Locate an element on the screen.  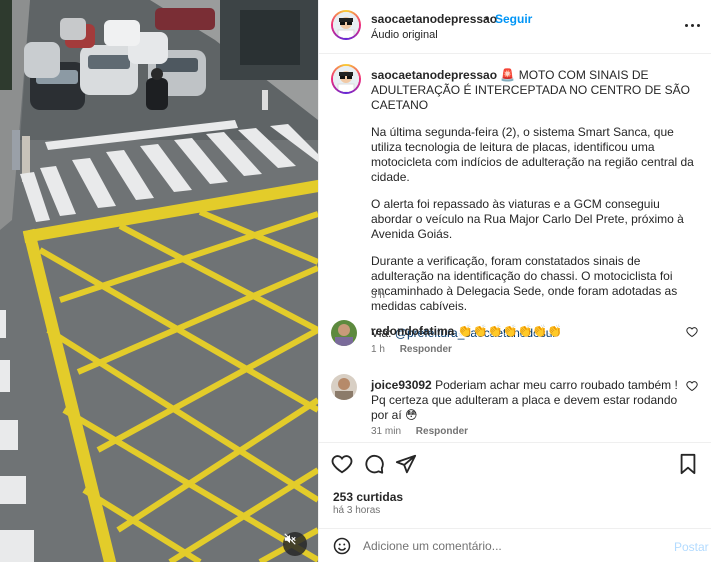
add-comment-bar: Postar is located at coordinates (515, 545).